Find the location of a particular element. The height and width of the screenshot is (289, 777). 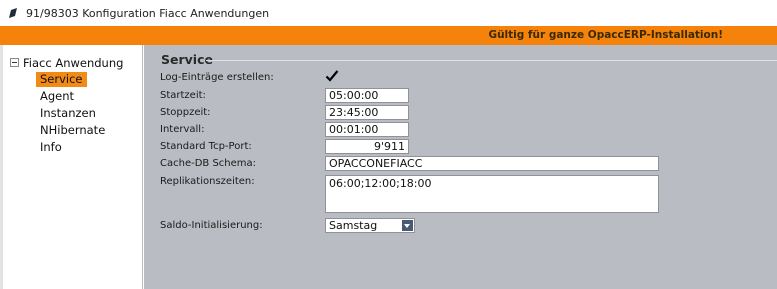

interval-input: 00:01:00 is located at coordinates (367, 129).